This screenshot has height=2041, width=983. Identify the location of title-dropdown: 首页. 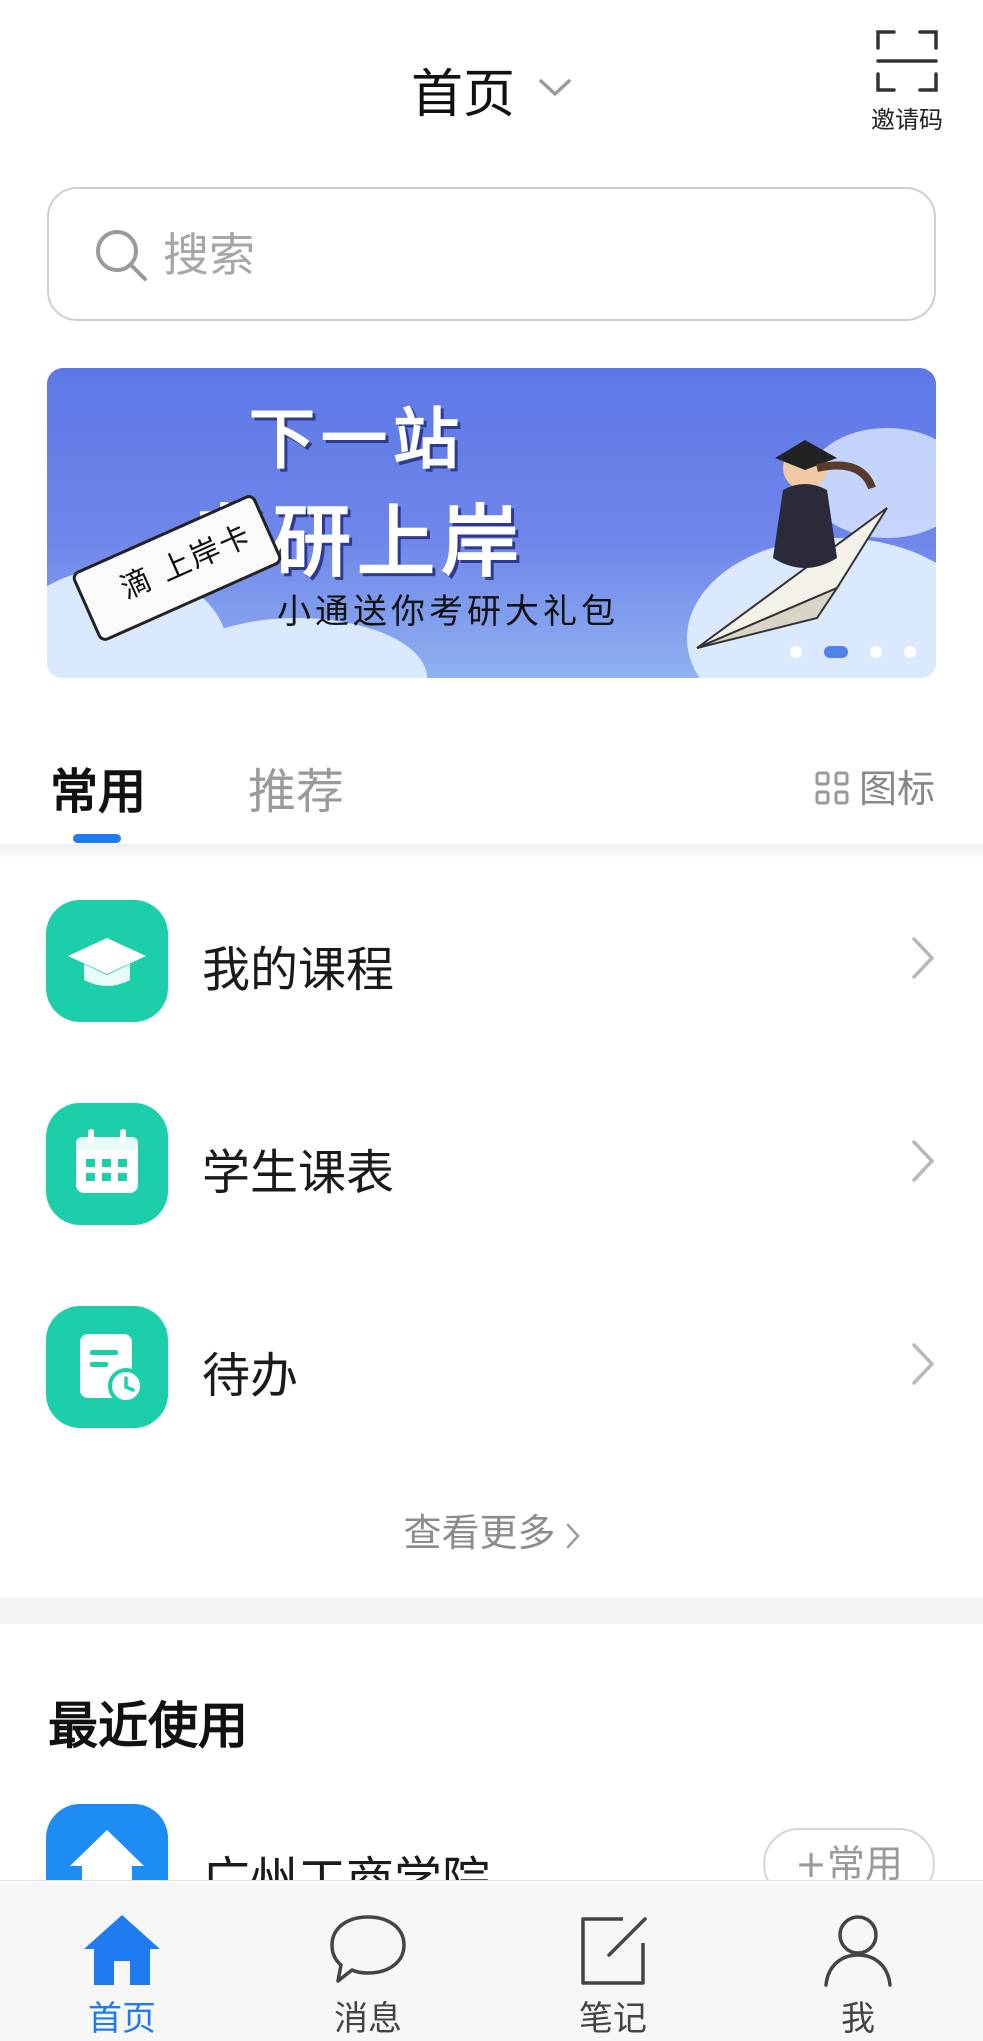
(491, 89).